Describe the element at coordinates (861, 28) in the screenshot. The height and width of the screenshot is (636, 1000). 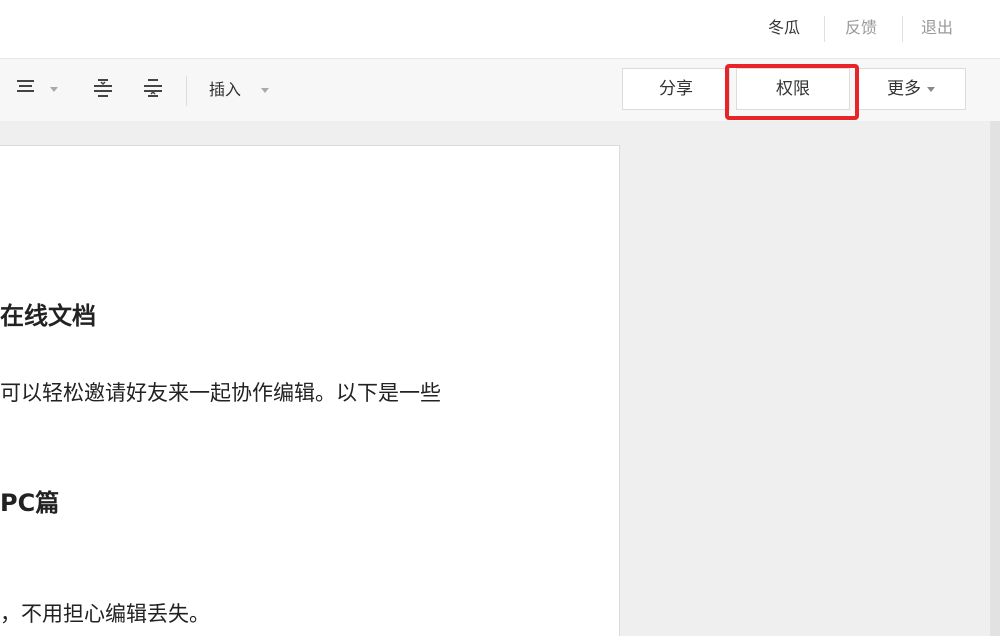
I see `feedback-link: 反馈` at that location.